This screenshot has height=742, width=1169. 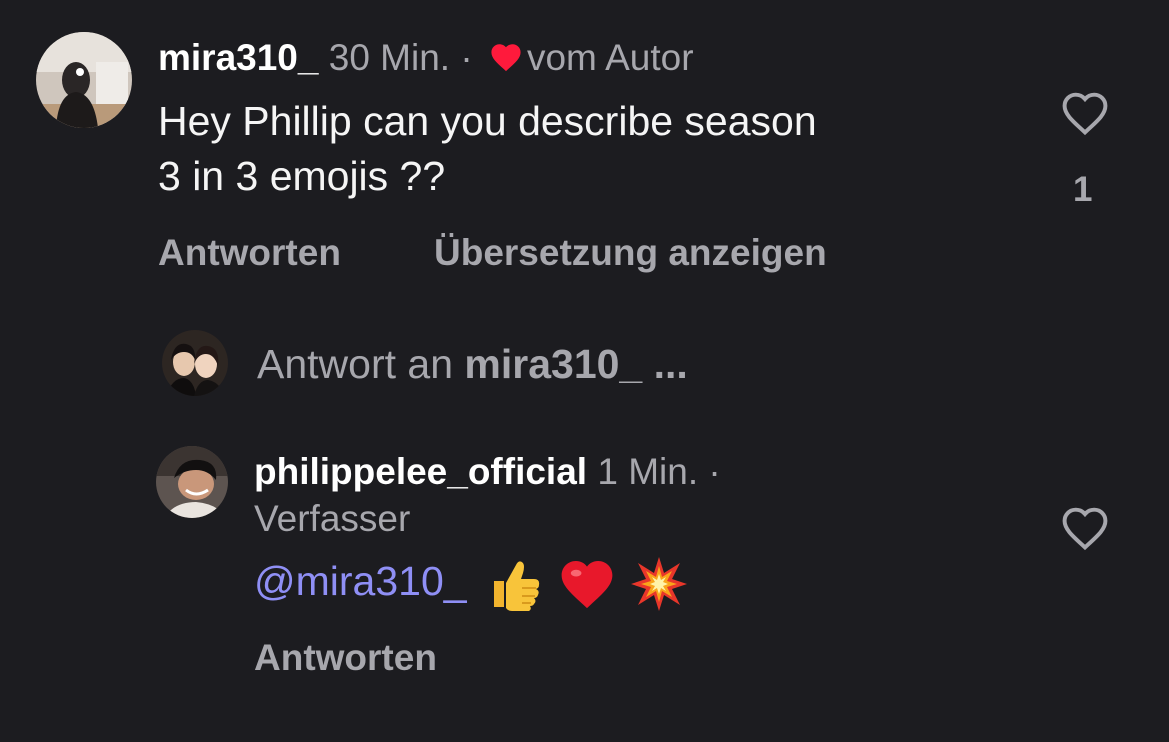 I want to click on comment-reply-button: Antworten, so click(x=249, y=253).